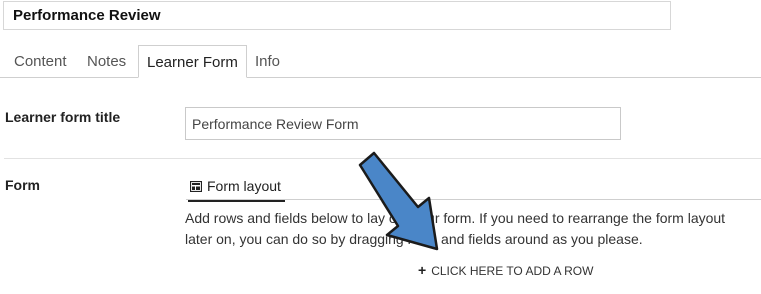 Image resolution: width=761 pixels, height=294 pixels. I want to click on tab-learner-form: Learner Form, so click(192, 61).